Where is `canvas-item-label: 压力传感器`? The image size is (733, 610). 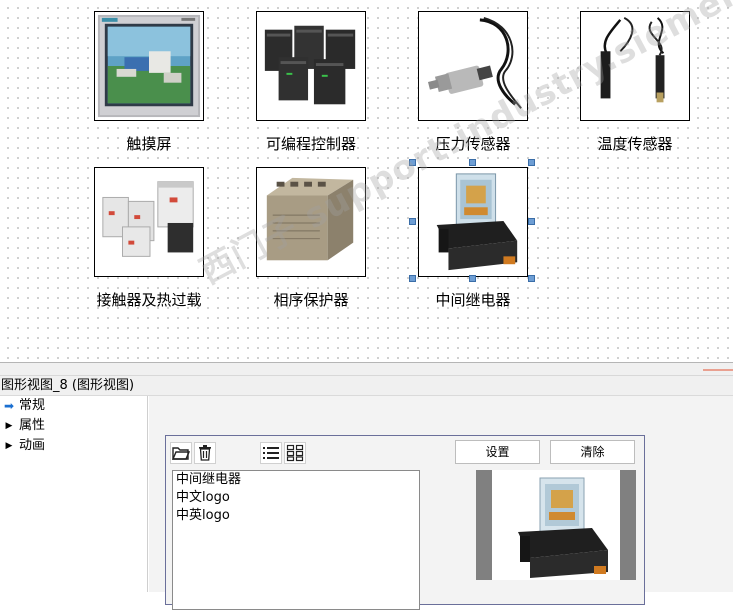
canvas-item-label: 压力传感器 is located at coordinates (473, 144).